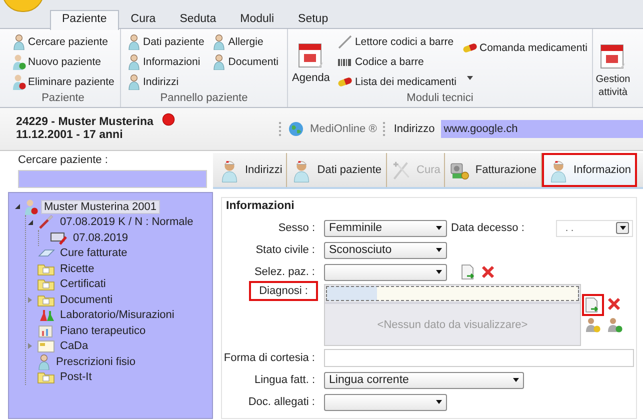  Describe the element at coordinates (143, 19) in the screenshot. I see `ribbon-tab: Cura` at that location.